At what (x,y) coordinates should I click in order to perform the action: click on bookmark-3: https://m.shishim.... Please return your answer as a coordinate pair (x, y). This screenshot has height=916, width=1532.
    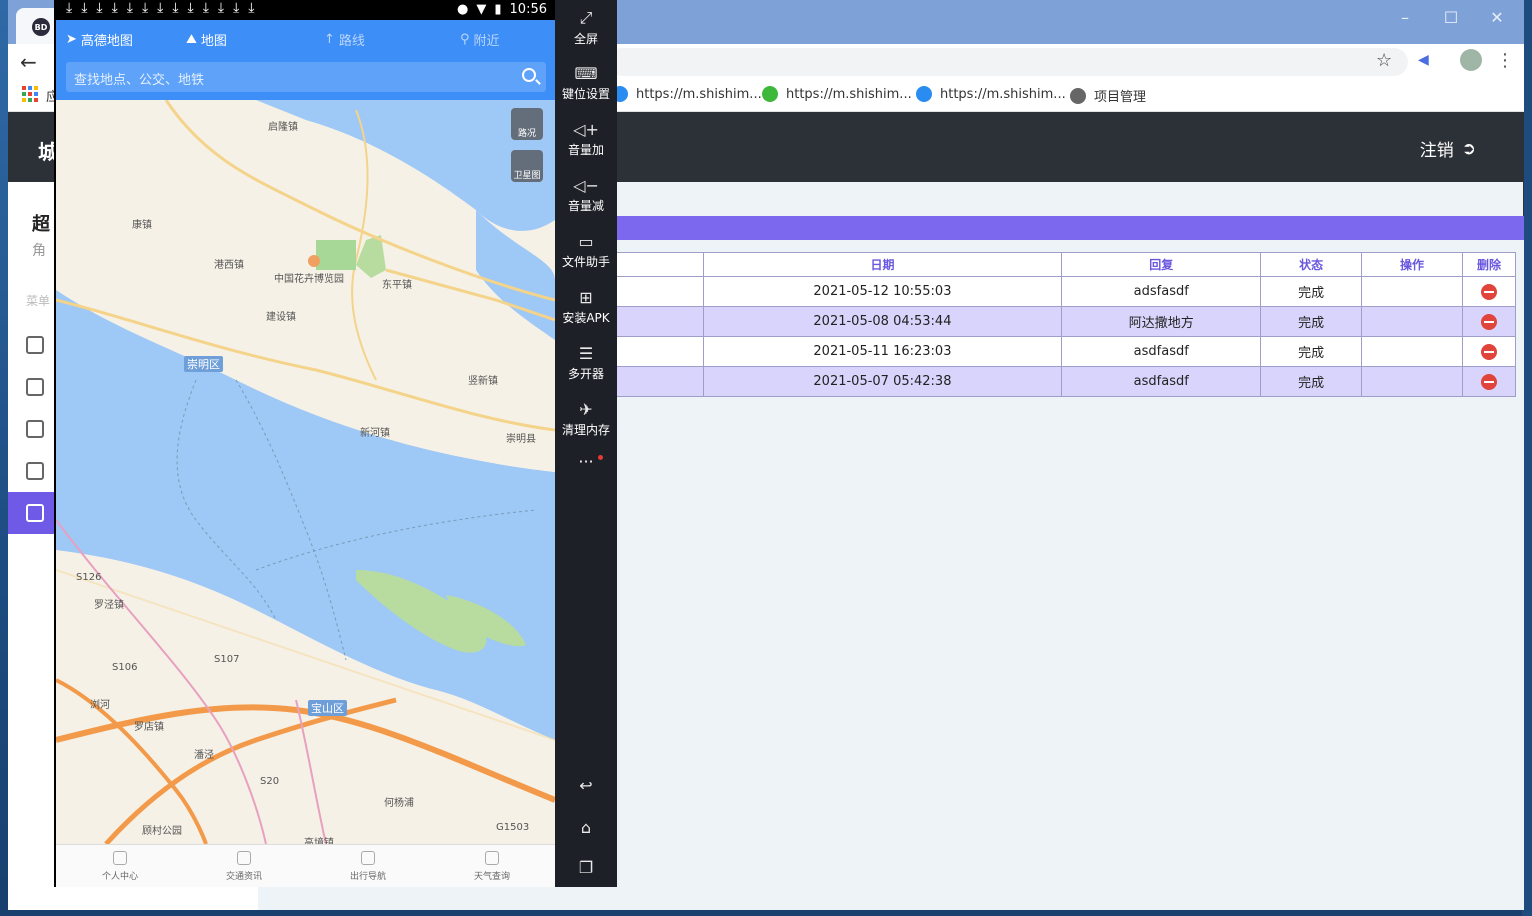
    Looking at the image, I should click on (991, 94).